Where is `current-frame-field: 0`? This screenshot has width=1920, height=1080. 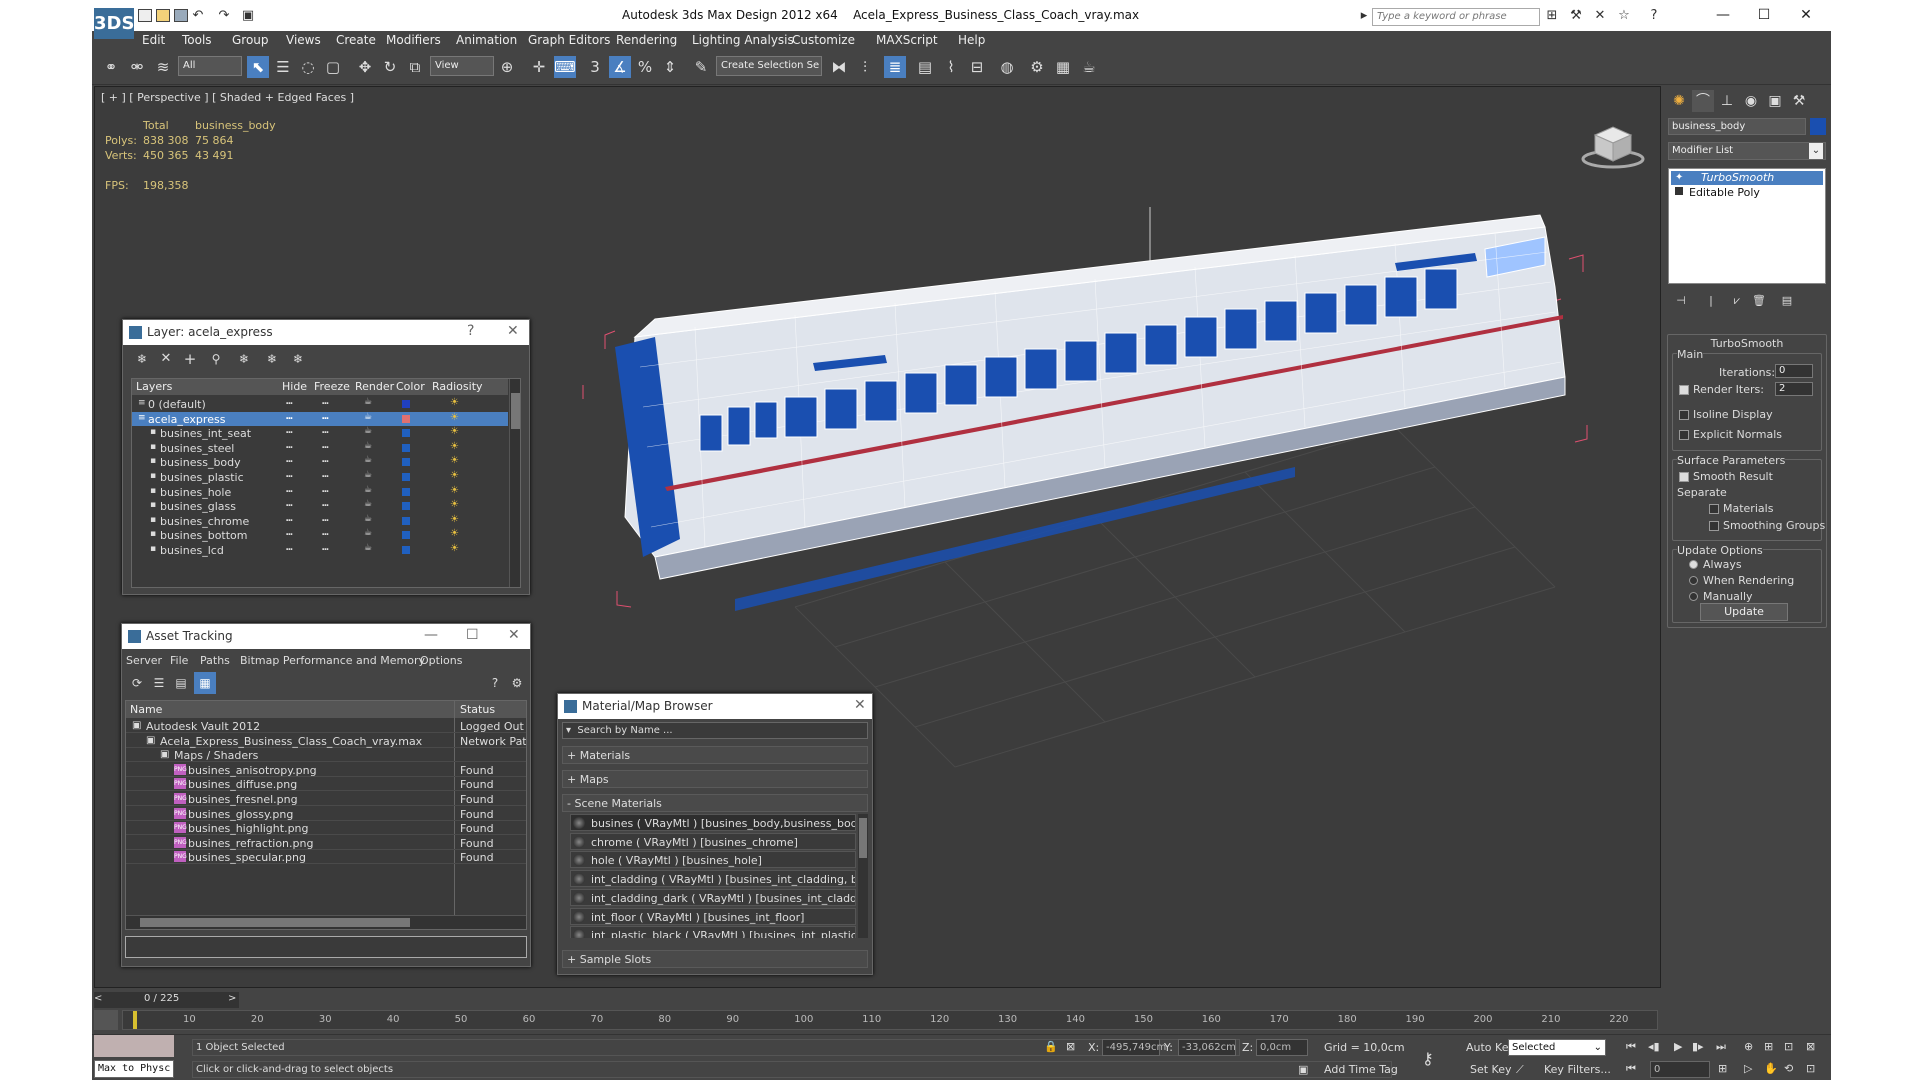 current-frame-field: 0 is located at coordinates (1680, 1069).